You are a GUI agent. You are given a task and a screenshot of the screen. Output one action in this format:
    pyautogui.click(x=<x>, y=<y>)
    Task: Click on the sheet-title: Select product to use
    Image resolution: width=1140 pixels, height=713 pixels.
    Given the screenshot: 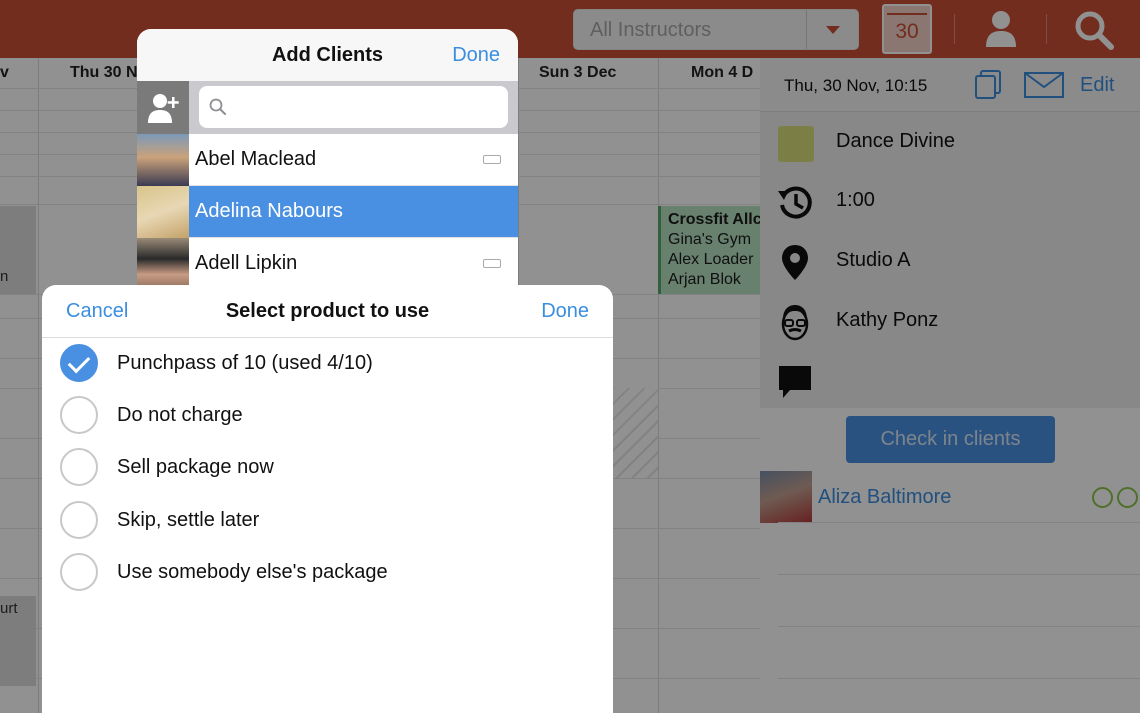 What is the action you would take?
    pyautogui.click(x=327, y=311)
    